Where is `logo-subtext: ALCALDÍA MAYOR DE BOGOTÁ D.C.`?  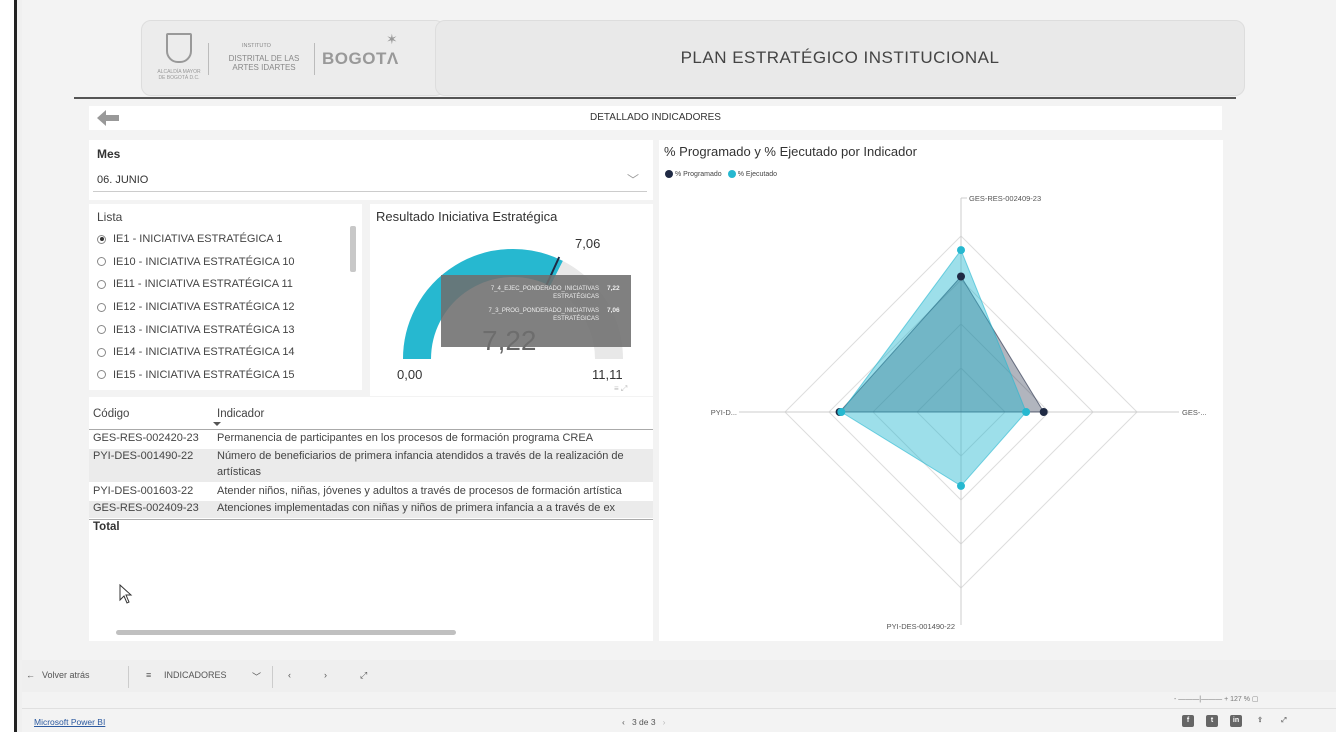
logo-subtext: ALCALDÍA MAYOR DE BOGOTÁ D.C. is located at coordinates (179, 75).